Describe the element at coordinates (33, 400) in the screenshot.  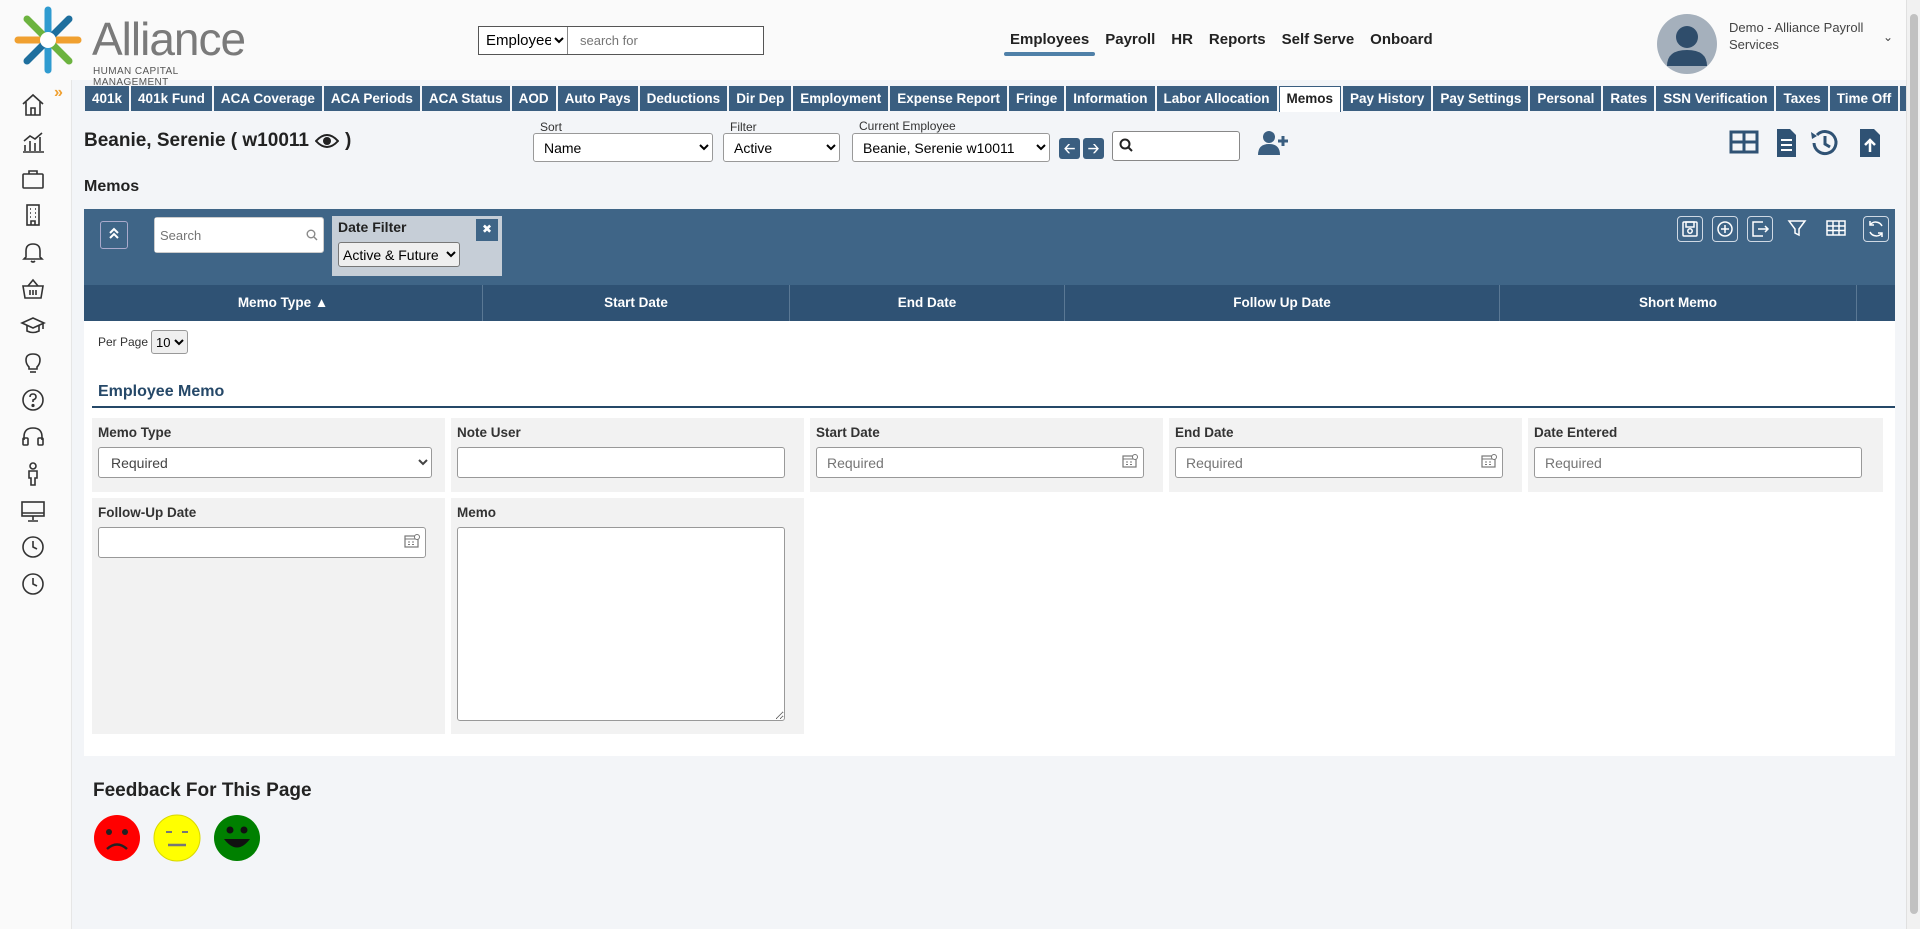
I see `help-icon` at that location.